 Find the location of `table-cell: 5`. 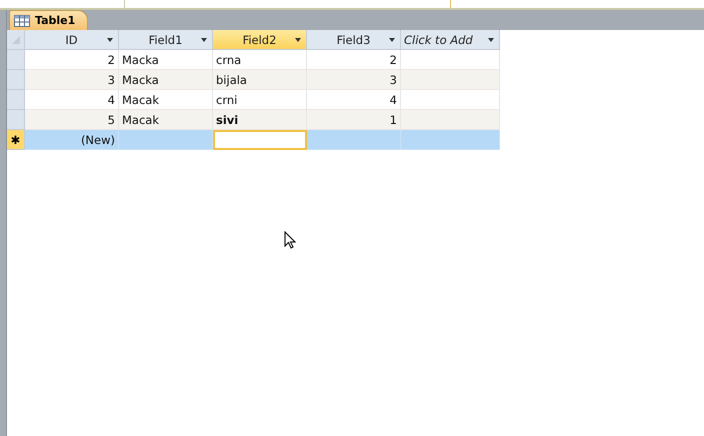

table-cell: 5 is located at coordinates (72, 120).